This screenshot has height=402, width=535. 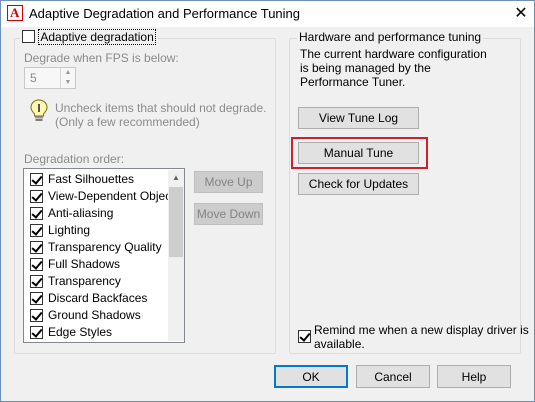 I want to click on hardware-tuning-title: Hardware and performance tuning, so click(x=390, y=37).